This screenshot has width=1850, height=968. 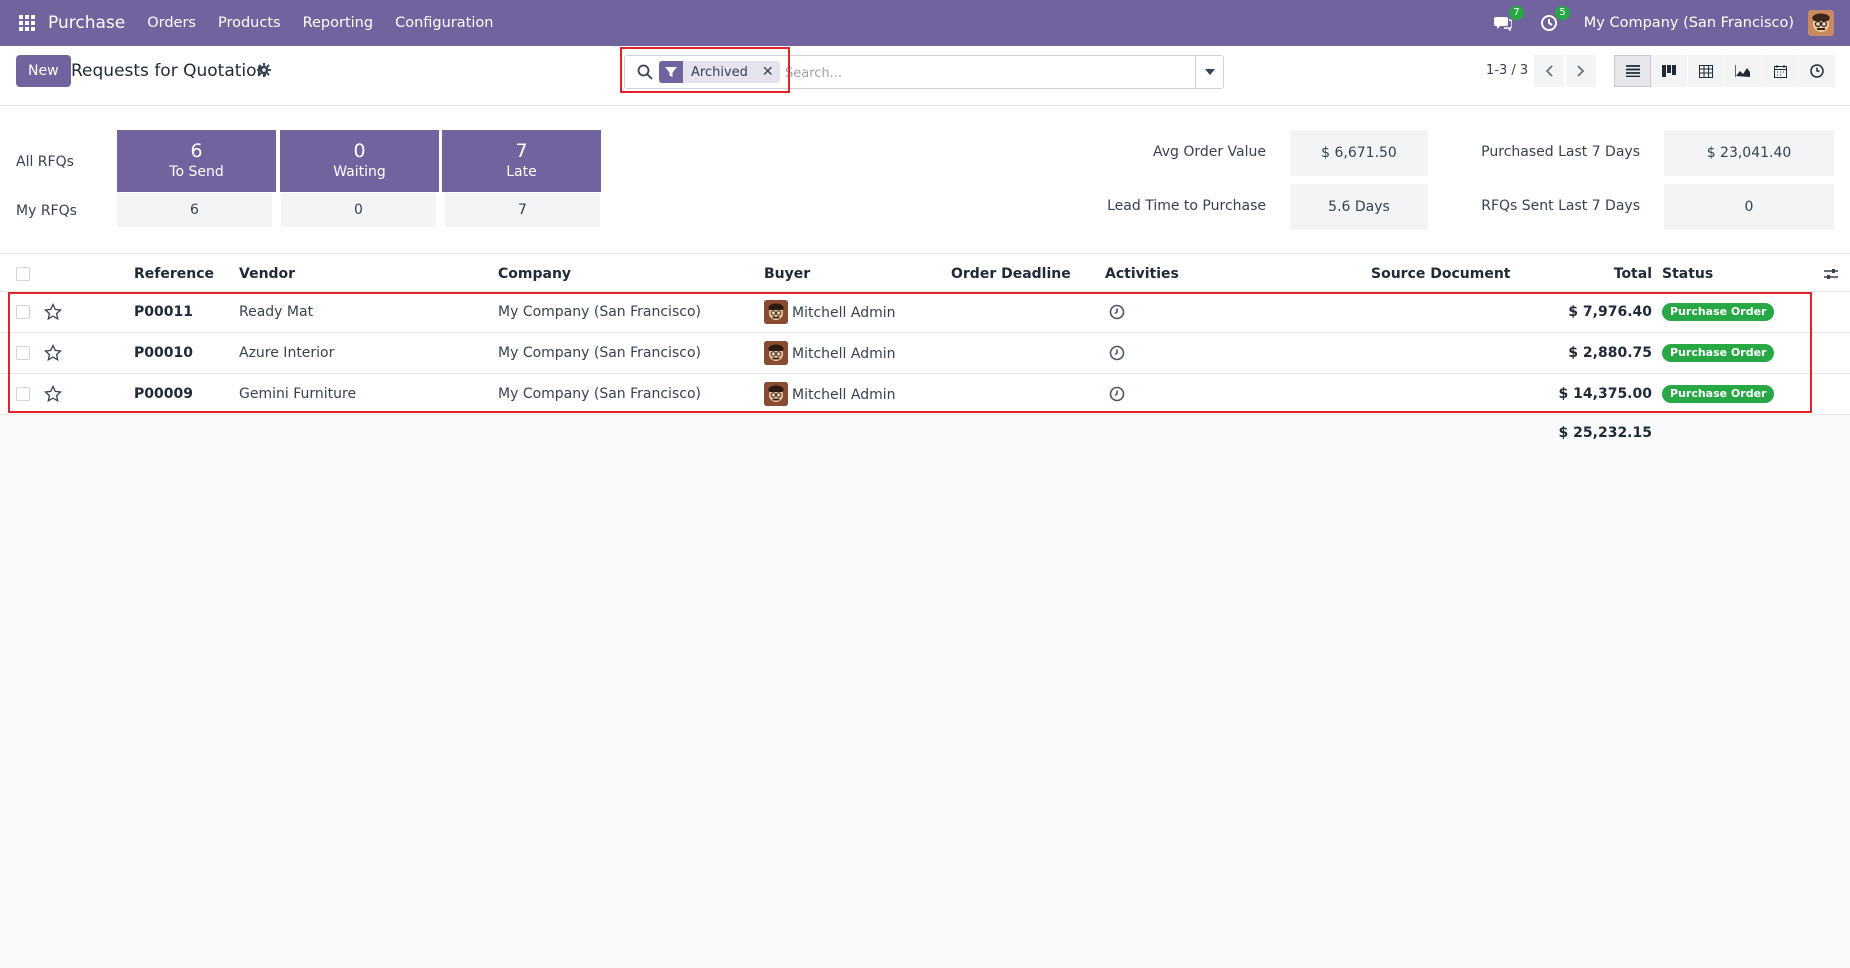 What do you see at coordinates (1359, 207) in the screenshot?
I see `lead-time-value: 5.6 Days` at bounding box center [1359, 207].